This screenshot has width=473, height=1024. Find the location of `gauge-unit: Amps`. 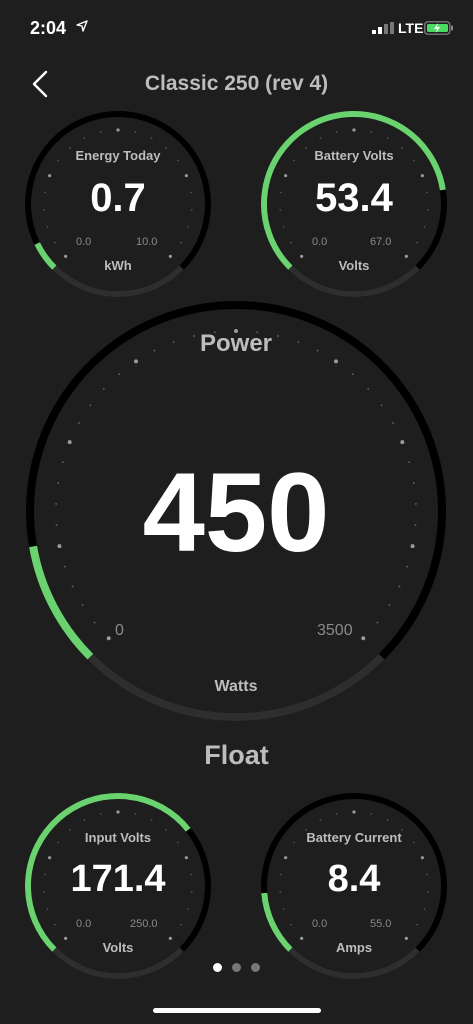

gauge-unit: Amps is located at coordinates (354, 947).